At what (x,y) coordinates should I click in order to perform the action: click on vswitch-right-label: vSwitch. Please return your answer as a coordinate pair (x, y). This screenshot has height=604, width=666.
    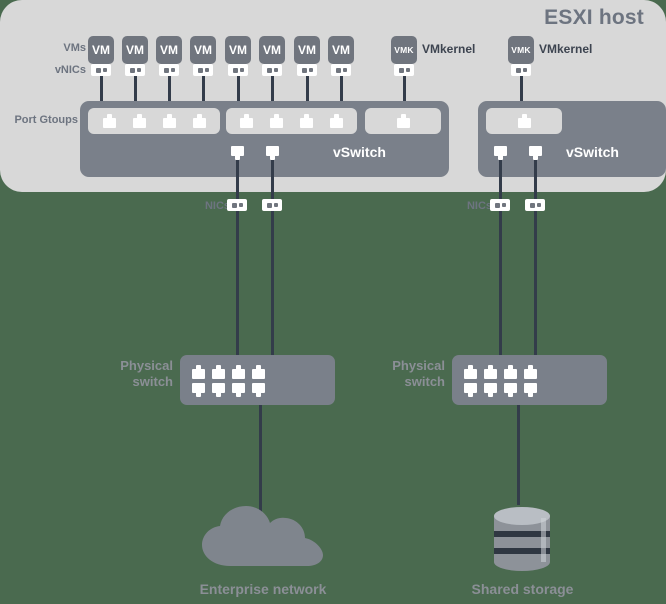
    Looking at the image, I should click on (592, 152).